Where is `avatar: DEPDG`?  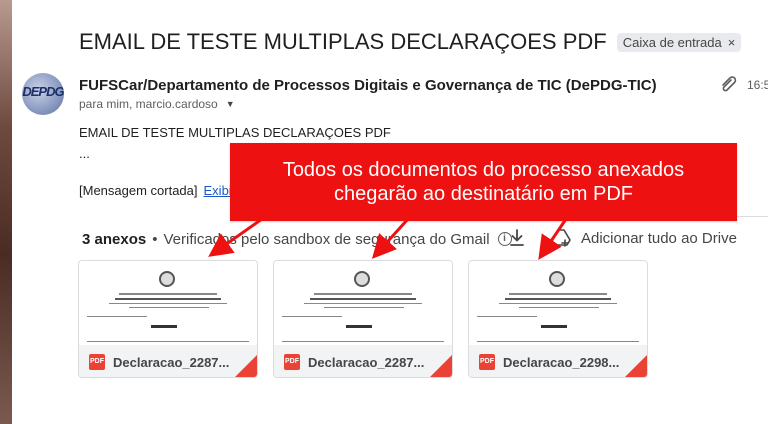
avatar: DEPDG is located at coordinates (43, 94).